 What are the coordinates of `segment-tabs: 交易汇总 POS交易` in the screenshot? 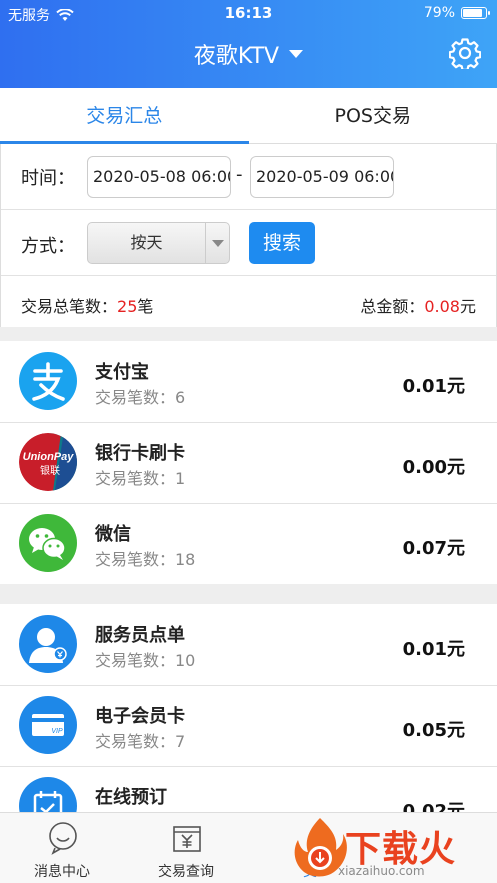 It's located at (248, 116).